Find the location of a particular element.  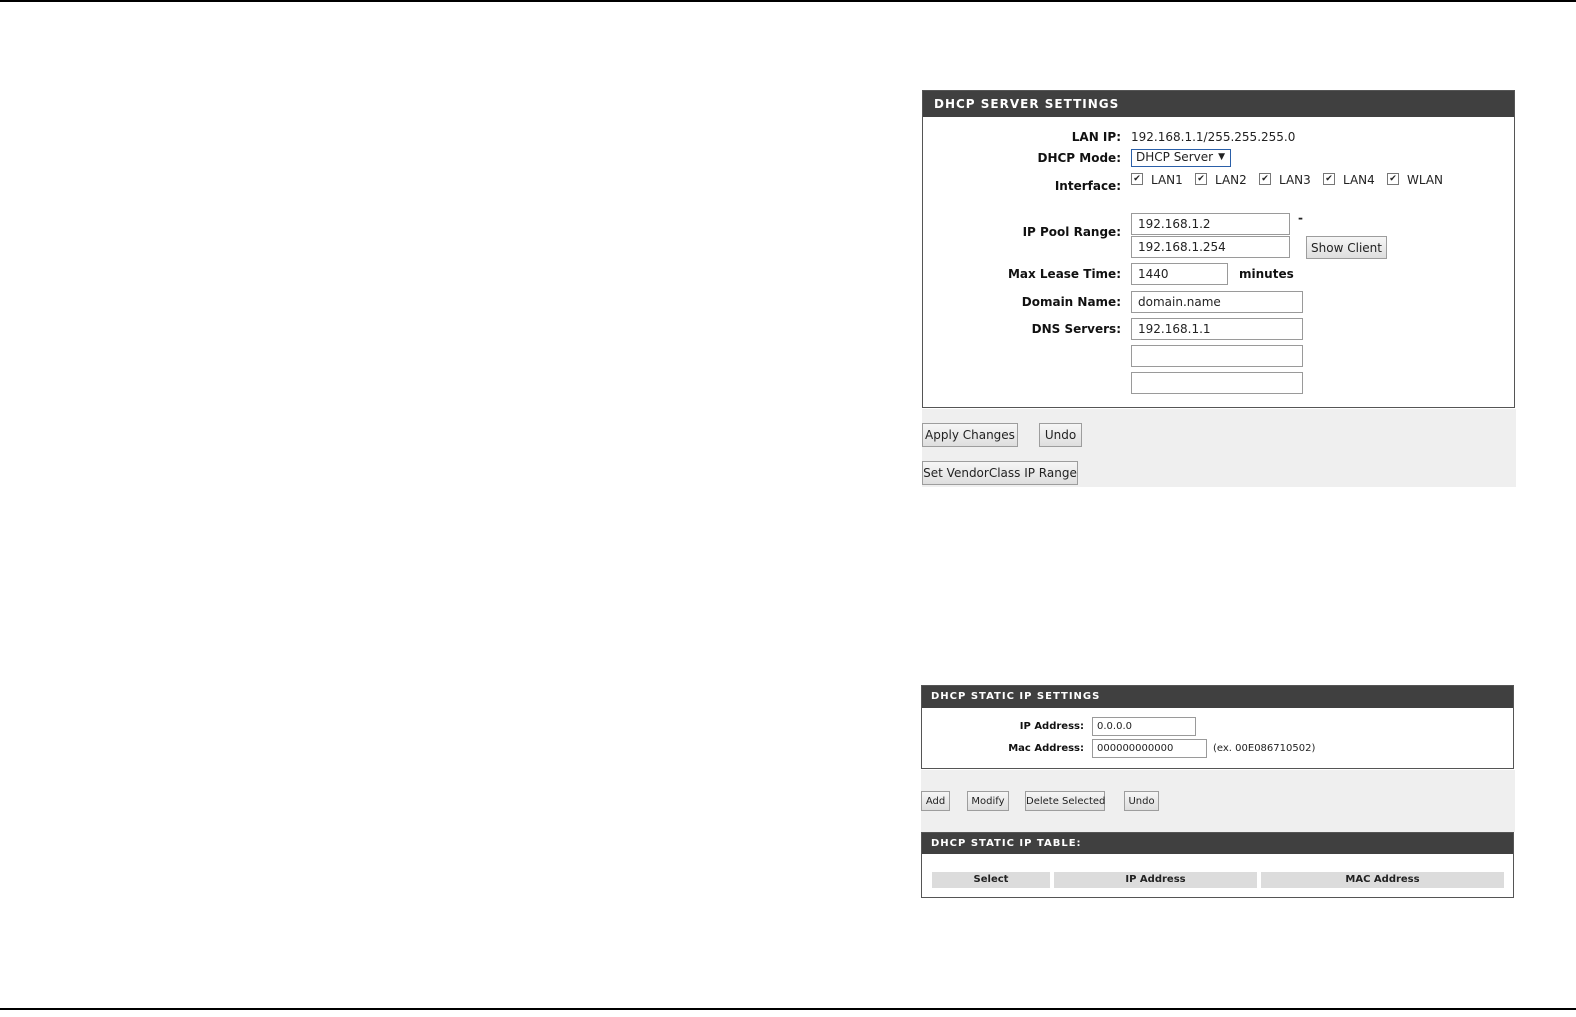

interface-checkbox-lan1: ✔ LAN1 is located at coordinates (1157, 180).